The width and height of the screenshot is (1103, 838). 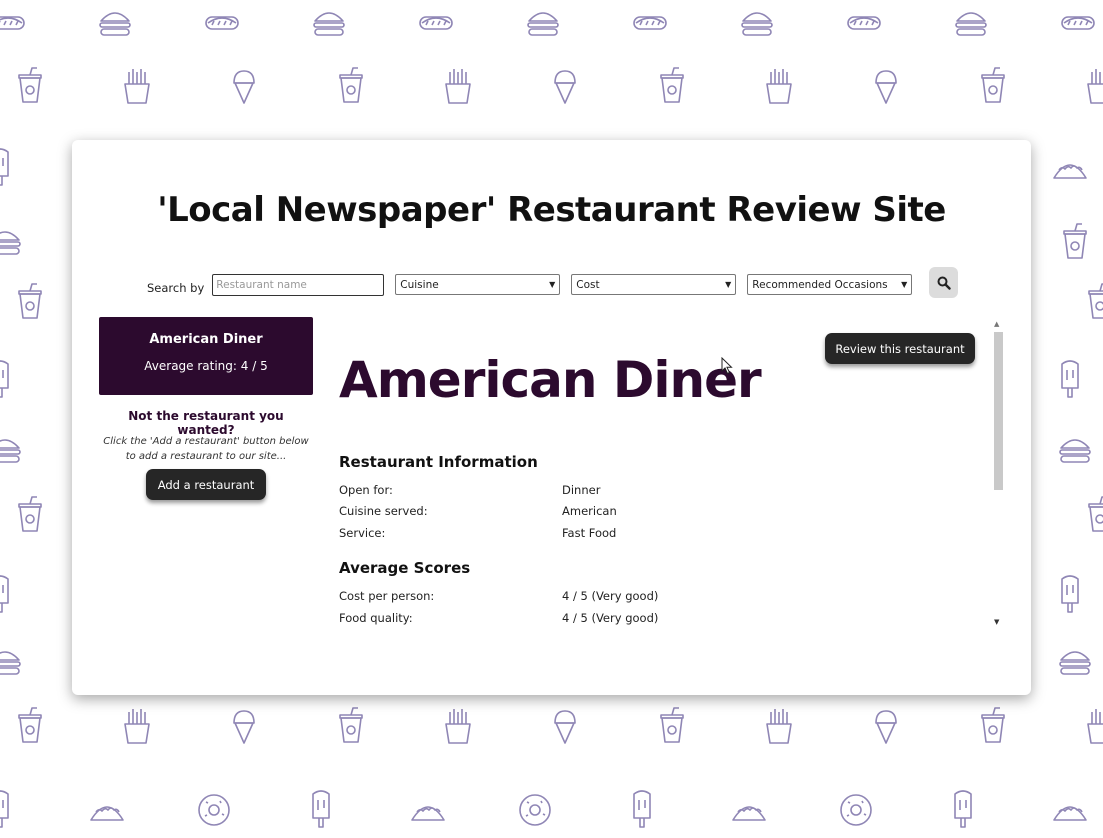 I want to click on cuisine-select: Cuisine ▼, so click(x=478, y=284).